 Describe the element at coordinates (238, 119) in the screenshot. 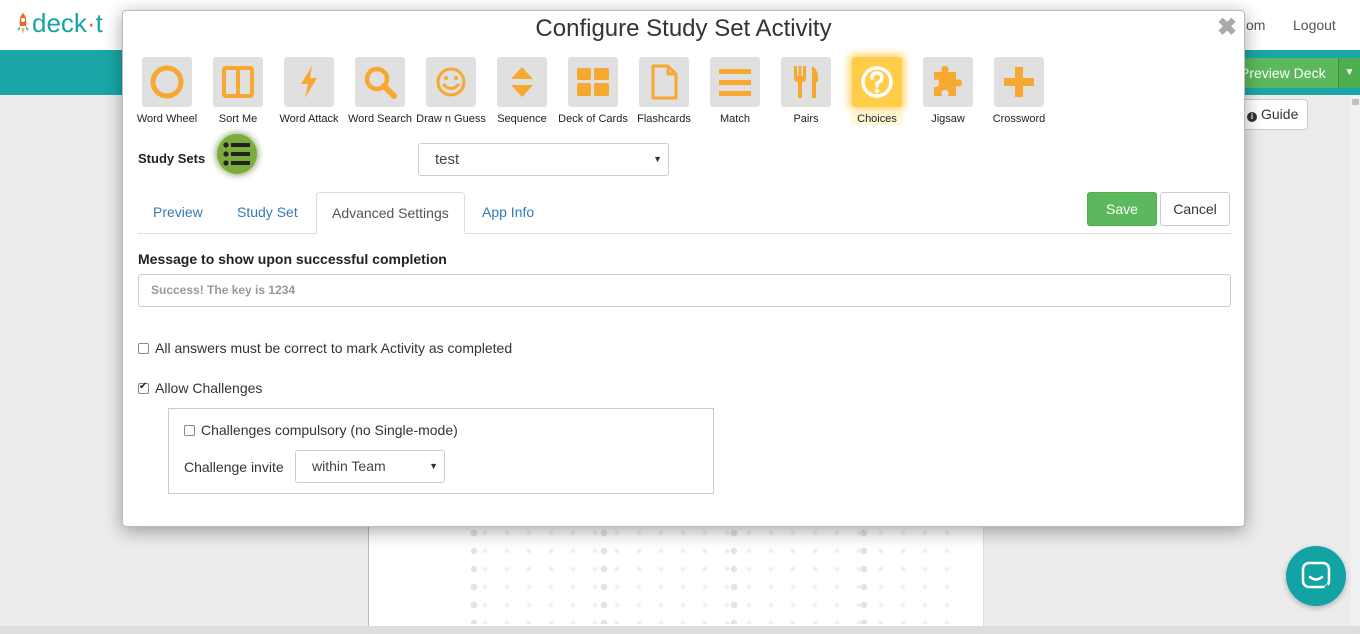

I see `app-label: Sort Me` at that location.